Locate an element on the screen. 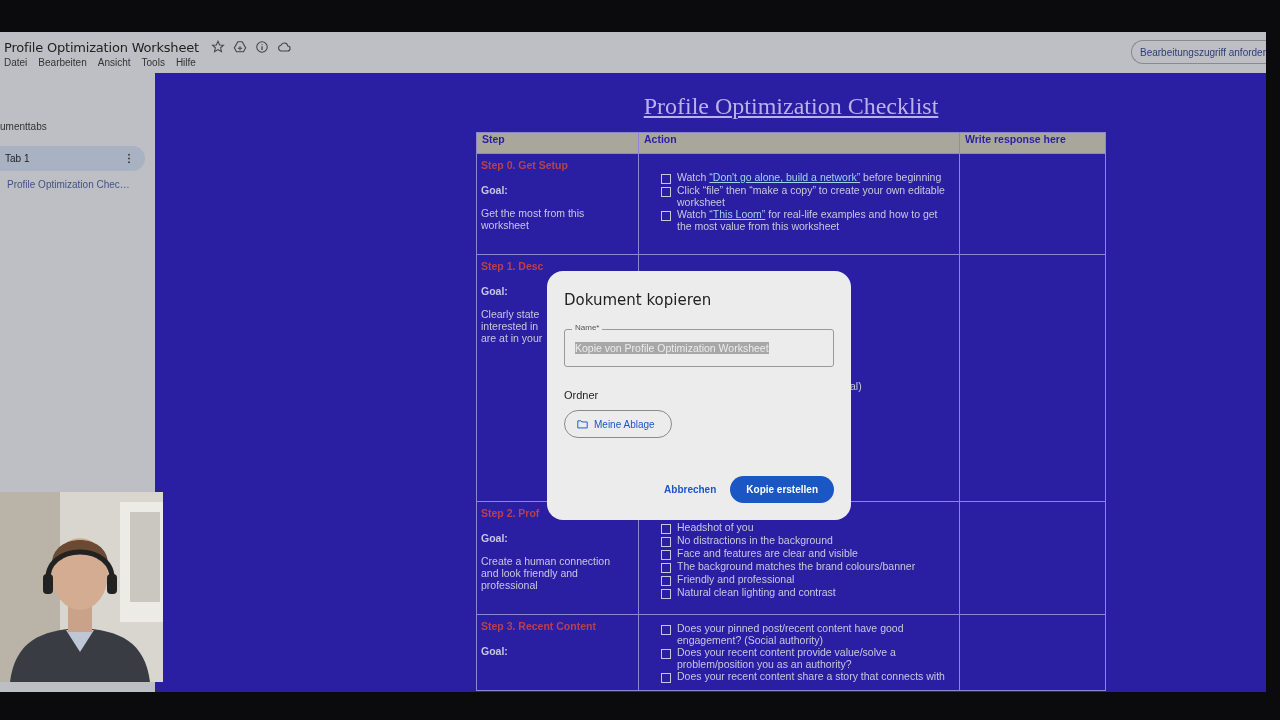 The image size is (1280, 720). goal-text: Get the most from this worksheet is located at coordinates (533, 219).